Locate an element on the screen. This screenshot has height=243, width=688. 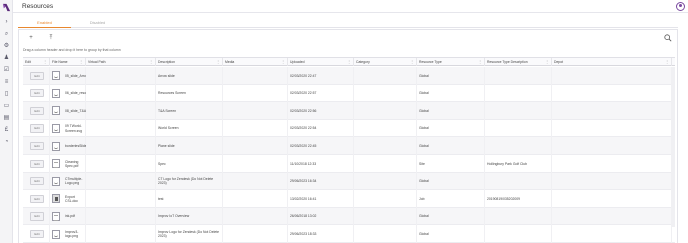
column-header: Depot ⋮ is located at coordinates (612, 62).